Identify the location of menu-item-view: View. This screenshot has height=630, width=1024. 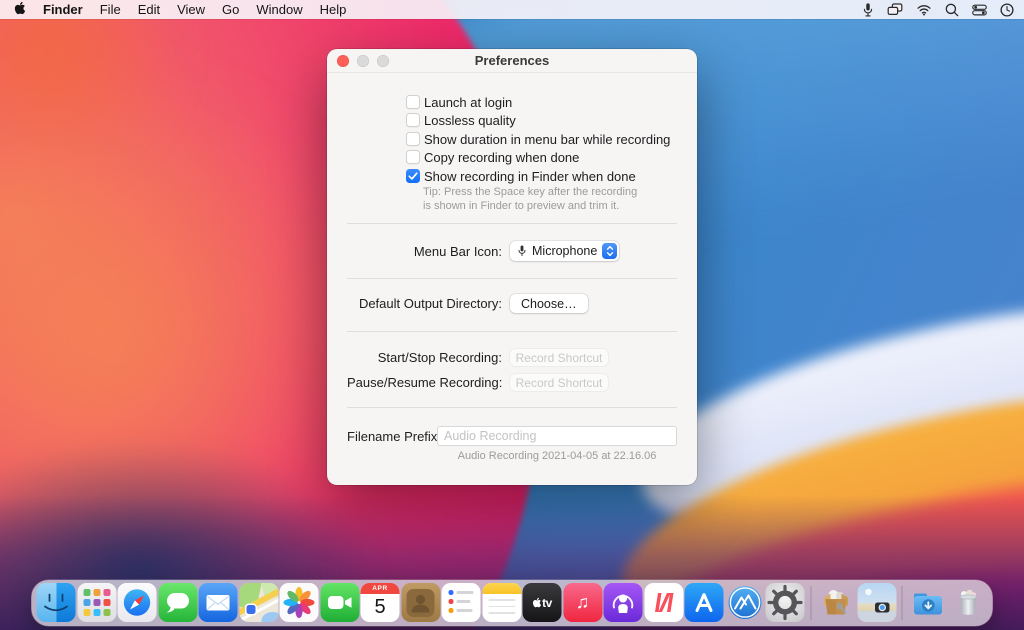
(191, 9).